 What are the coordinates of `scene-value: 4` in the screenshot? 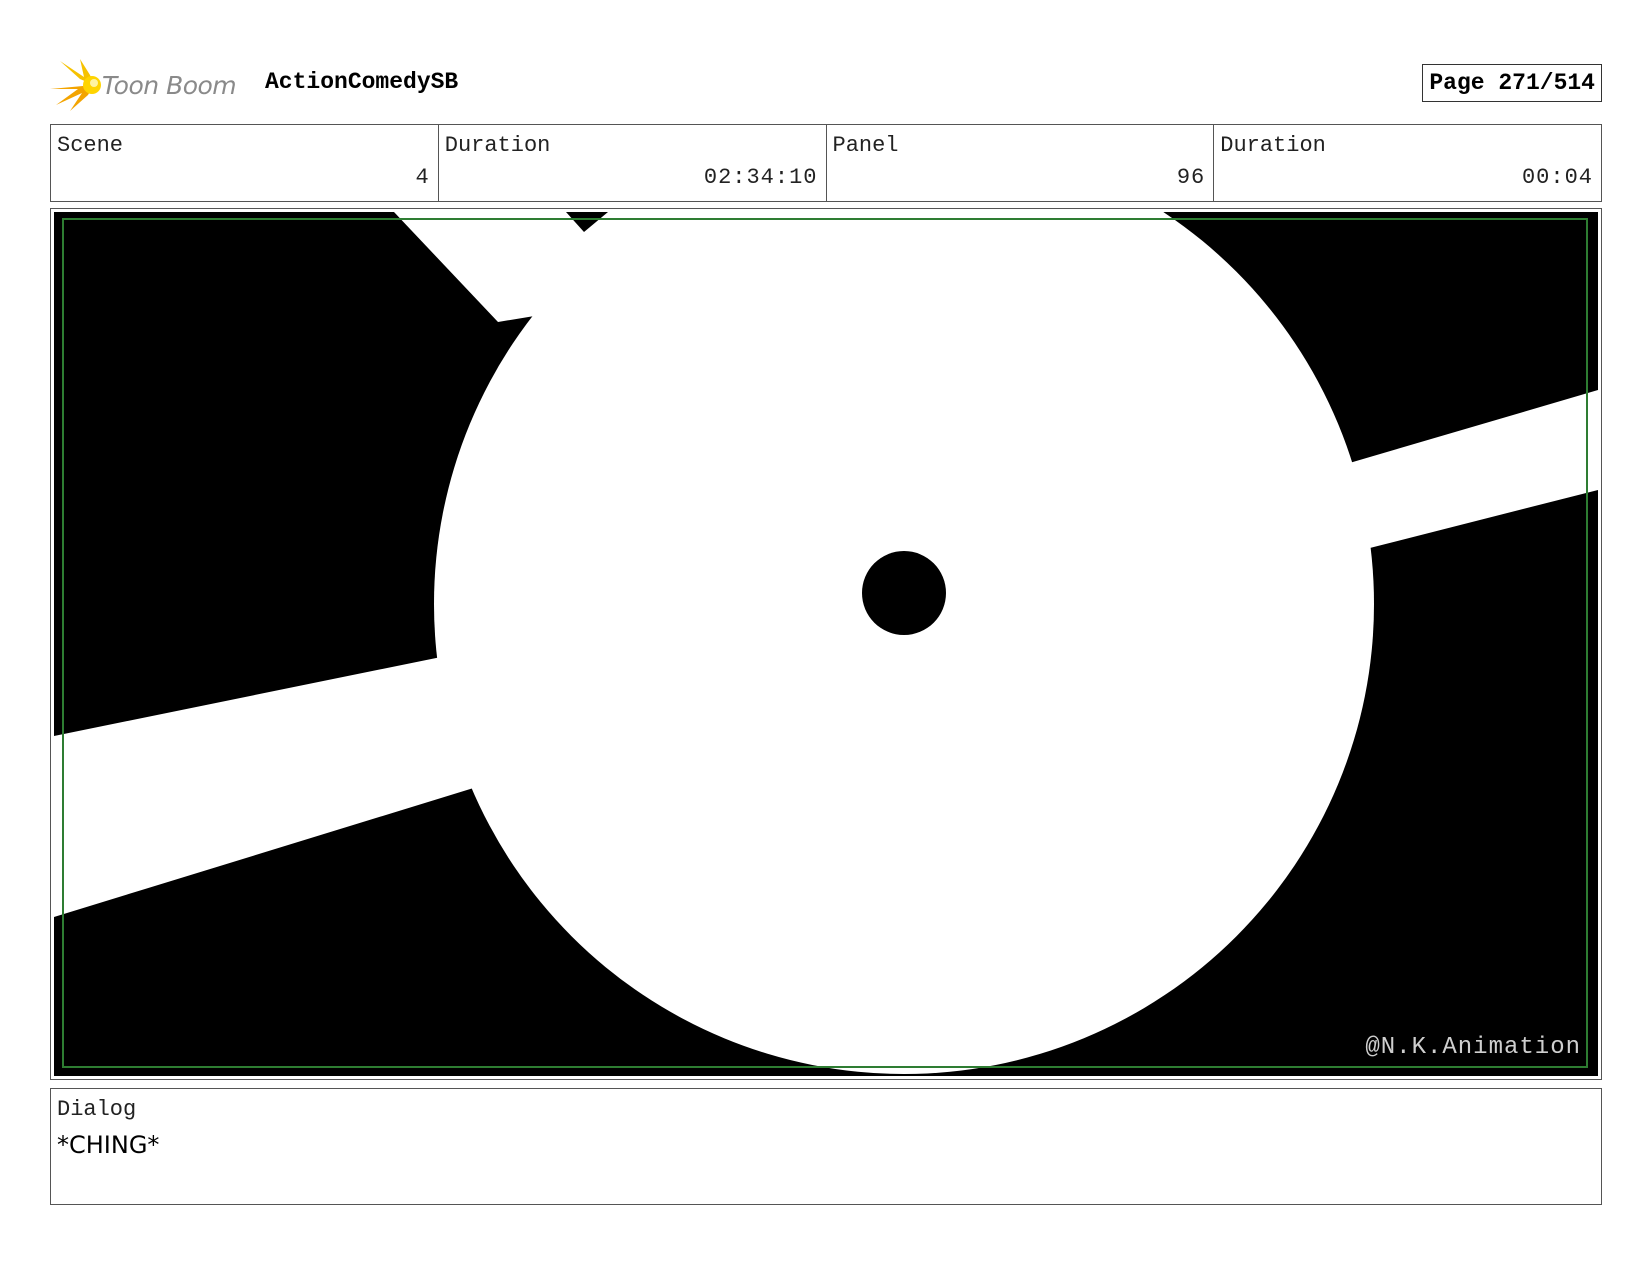 It's located at (422, 177).